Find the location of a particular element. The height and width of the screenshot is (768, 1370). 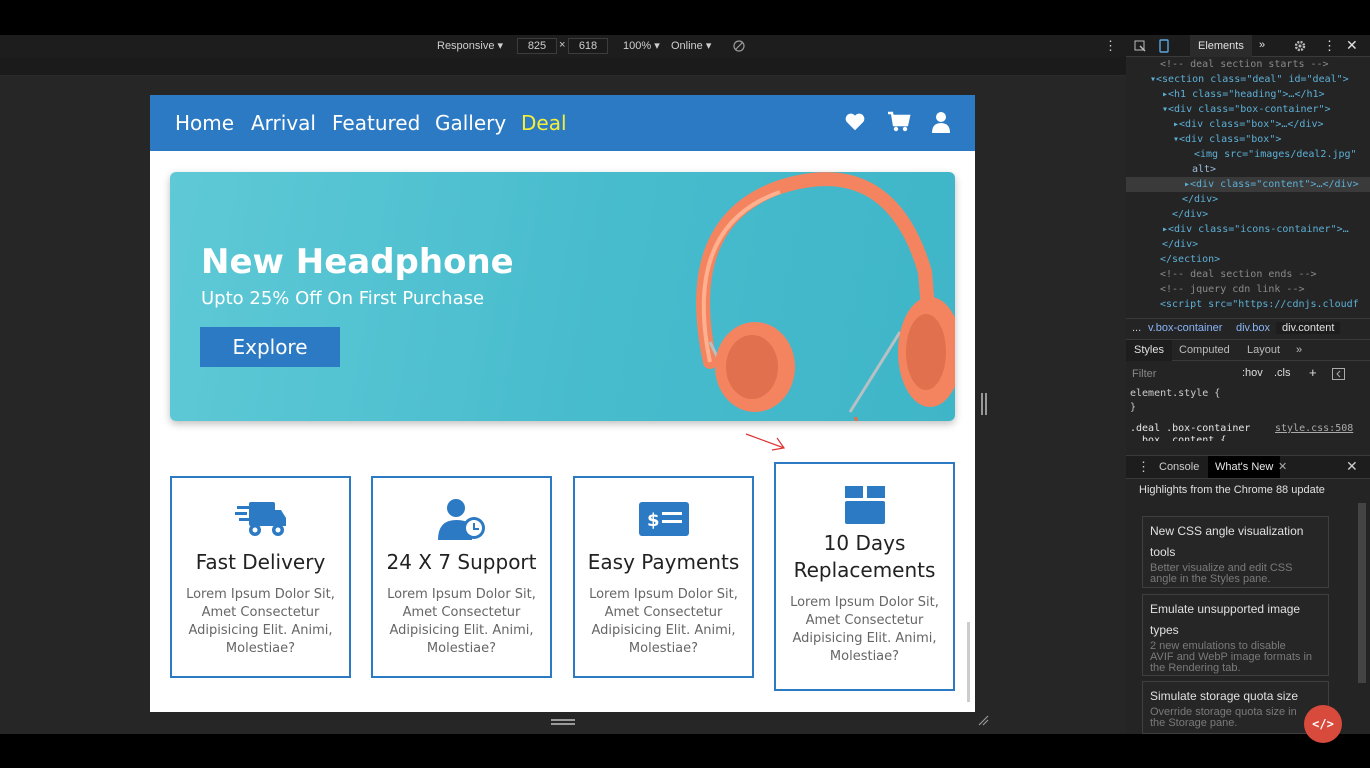

viewport-width-input: 825 is located at coordinates (537, 46).